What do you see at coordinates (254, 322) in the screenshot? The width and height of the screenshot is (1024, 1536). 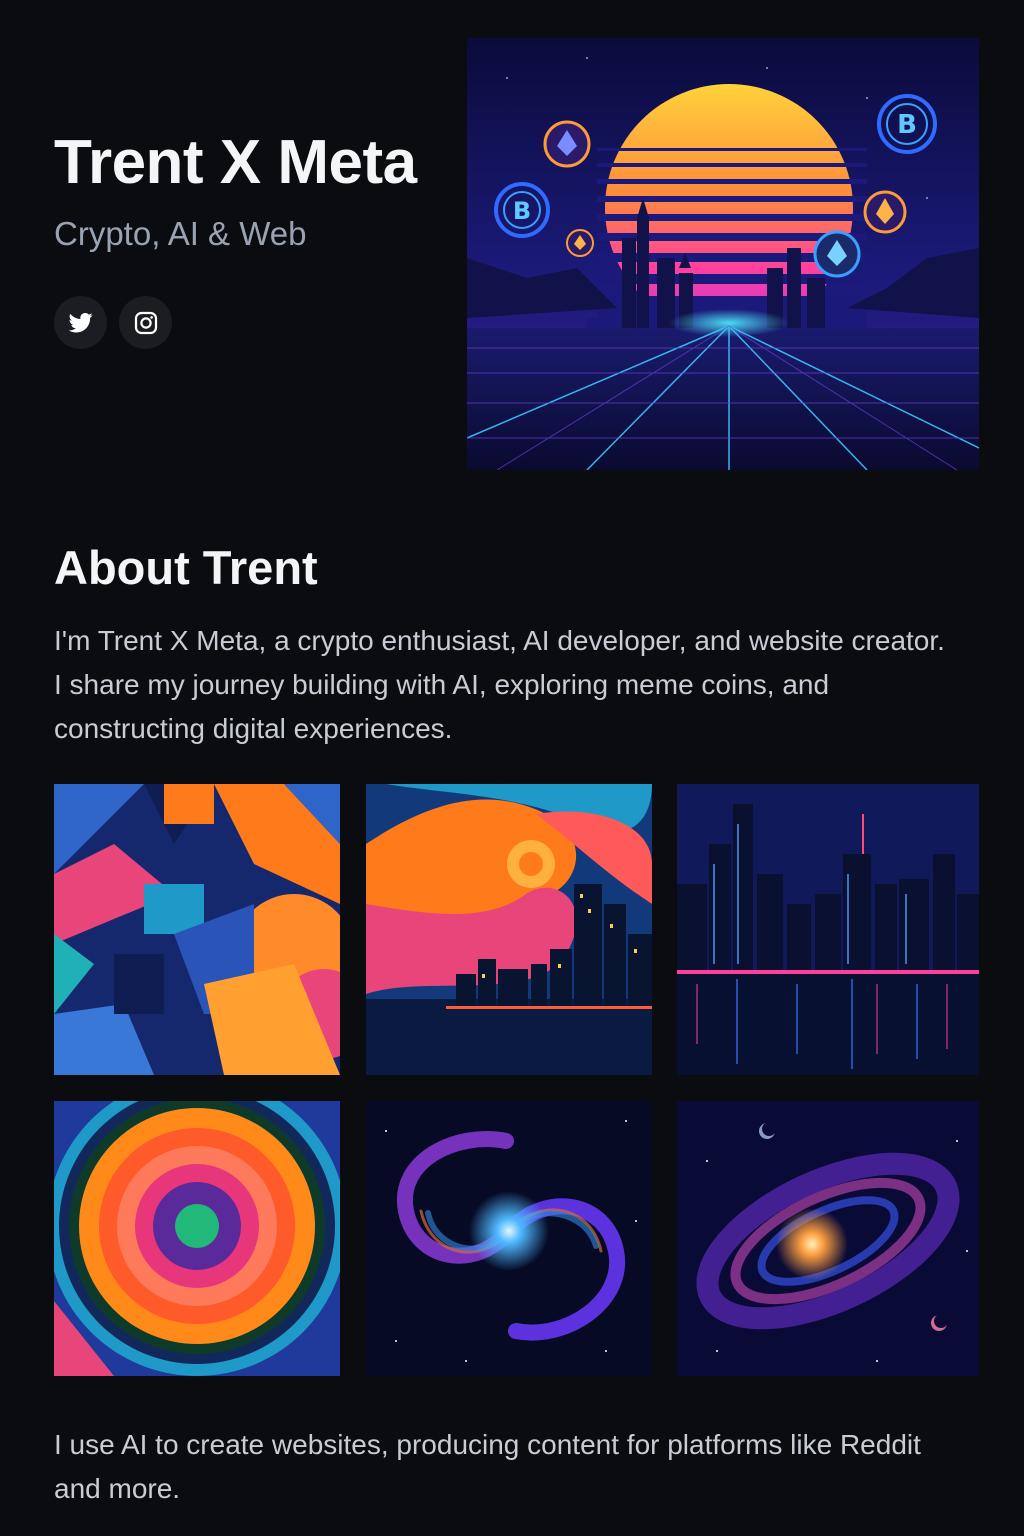 I see `social-links` at bounding box center [254, 322].